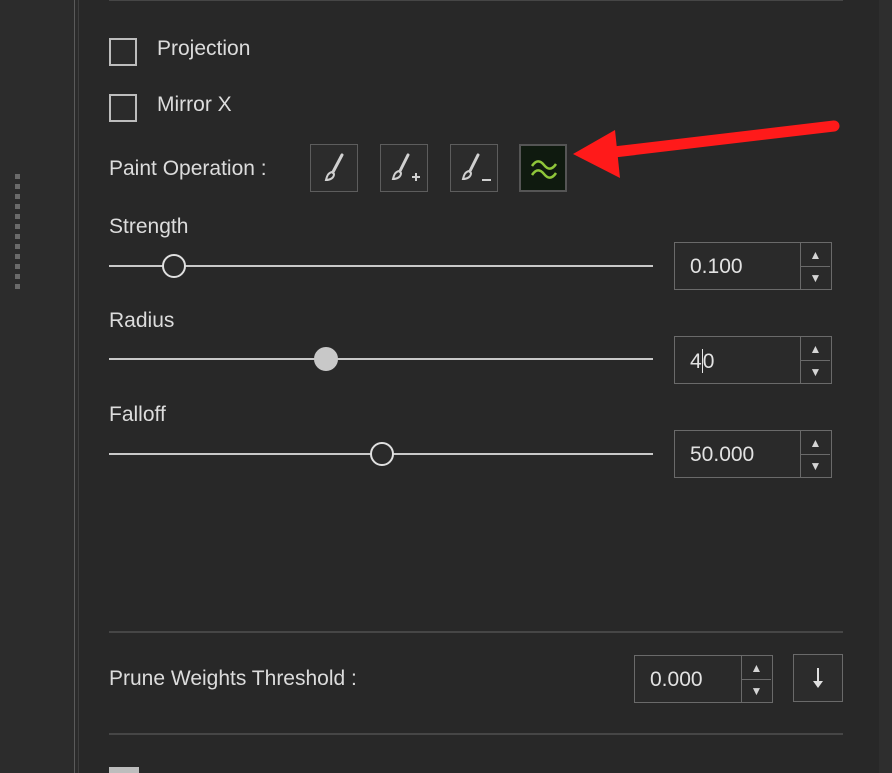 The height and width of the screenshot is (773, 892). What do you see at coordinates (815, 349) in the screenshot?
I see `radius-increment-button: ▲` at bounding box center [815, 349].